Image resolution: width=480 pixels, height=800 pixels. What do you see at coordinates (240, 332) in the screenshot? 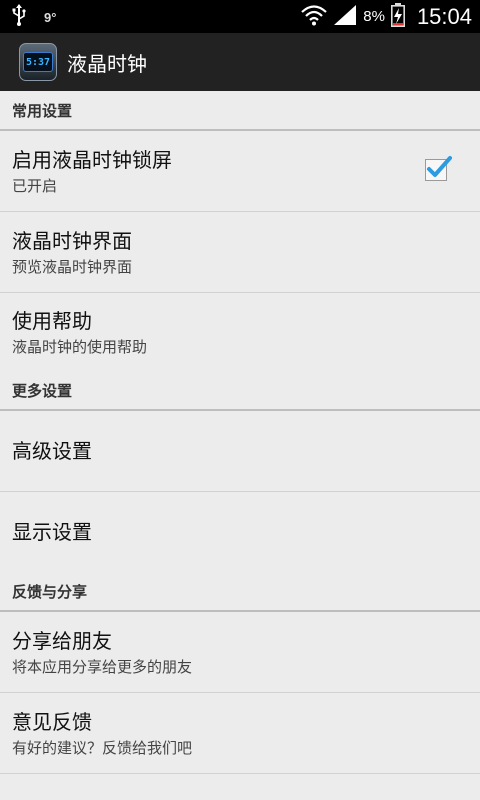
I see `setting-help: 使用帮助 液晶时钟的使用帮助` at bounding box center [240, 332].